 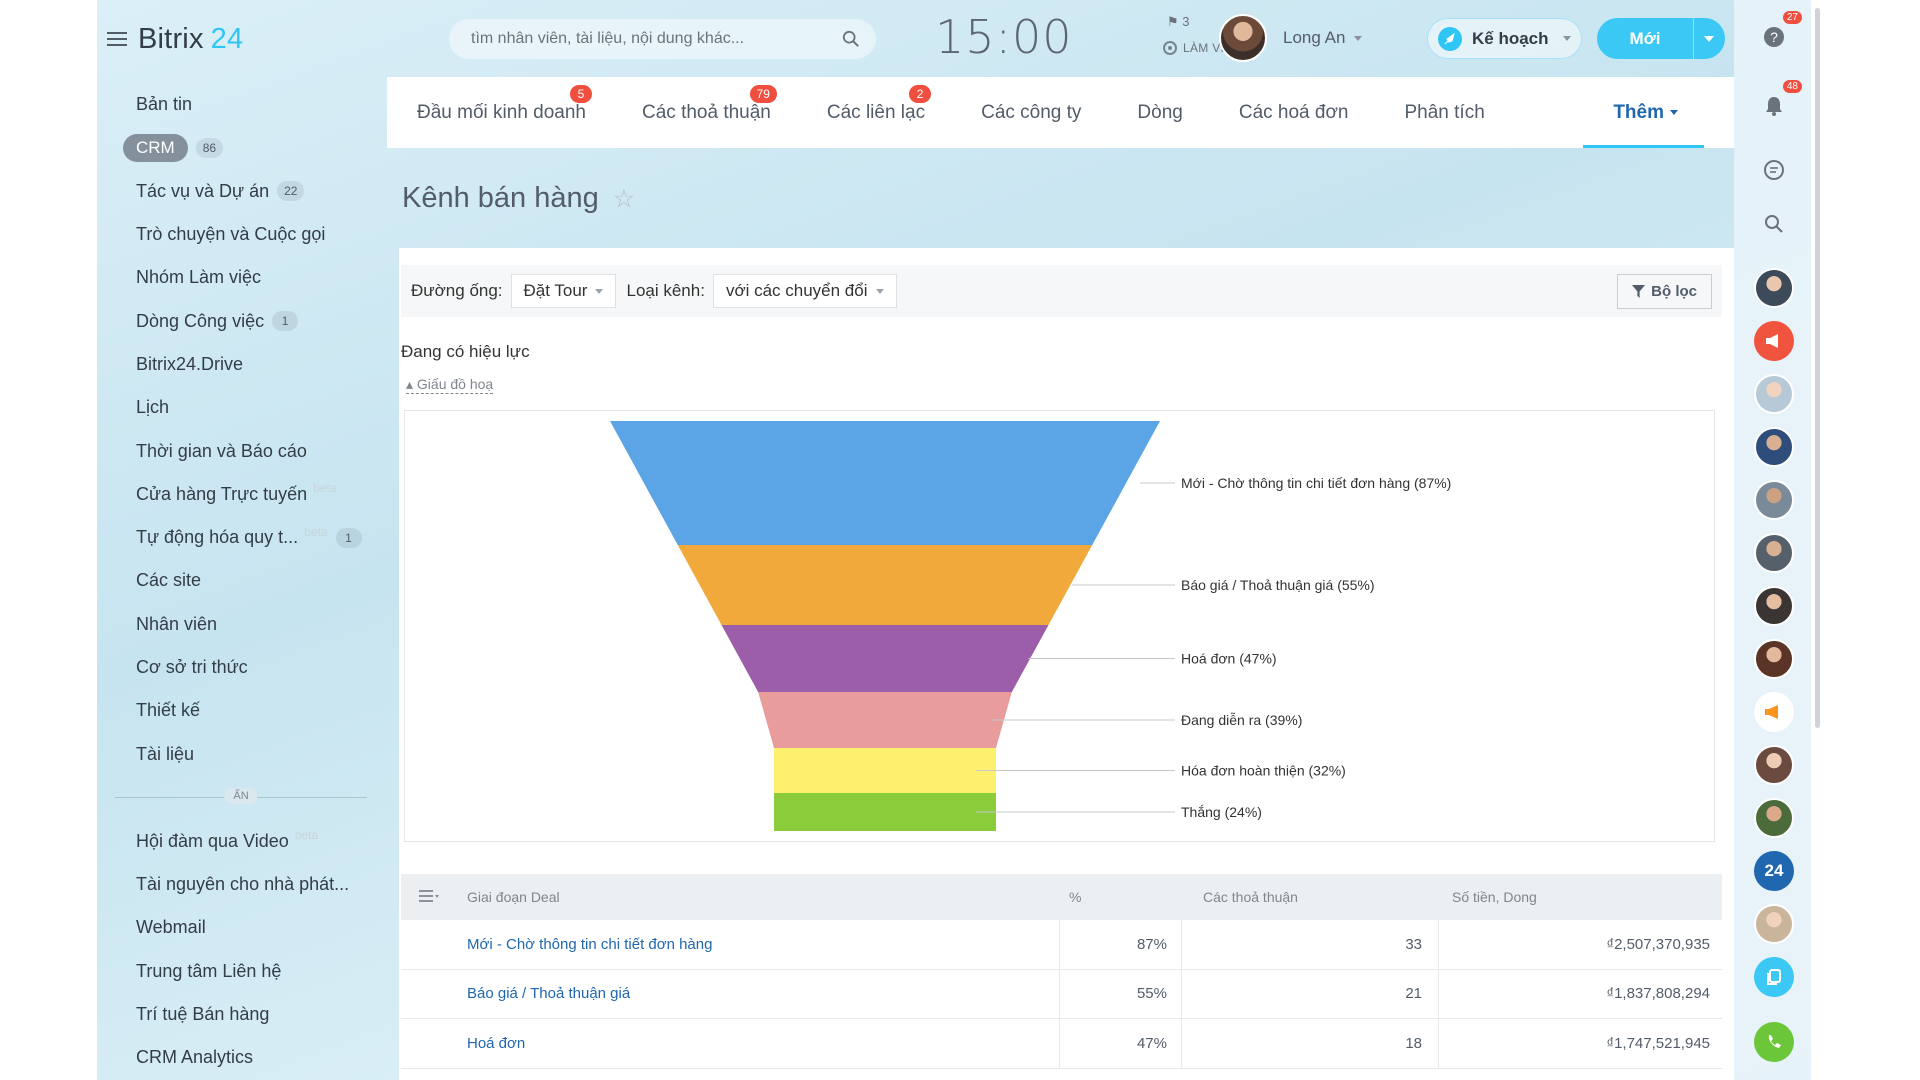 What do you see at coordinates (117, 39) in the screenshot?
I see `menu-hamburger-icon` at bounding box center [117, 39].